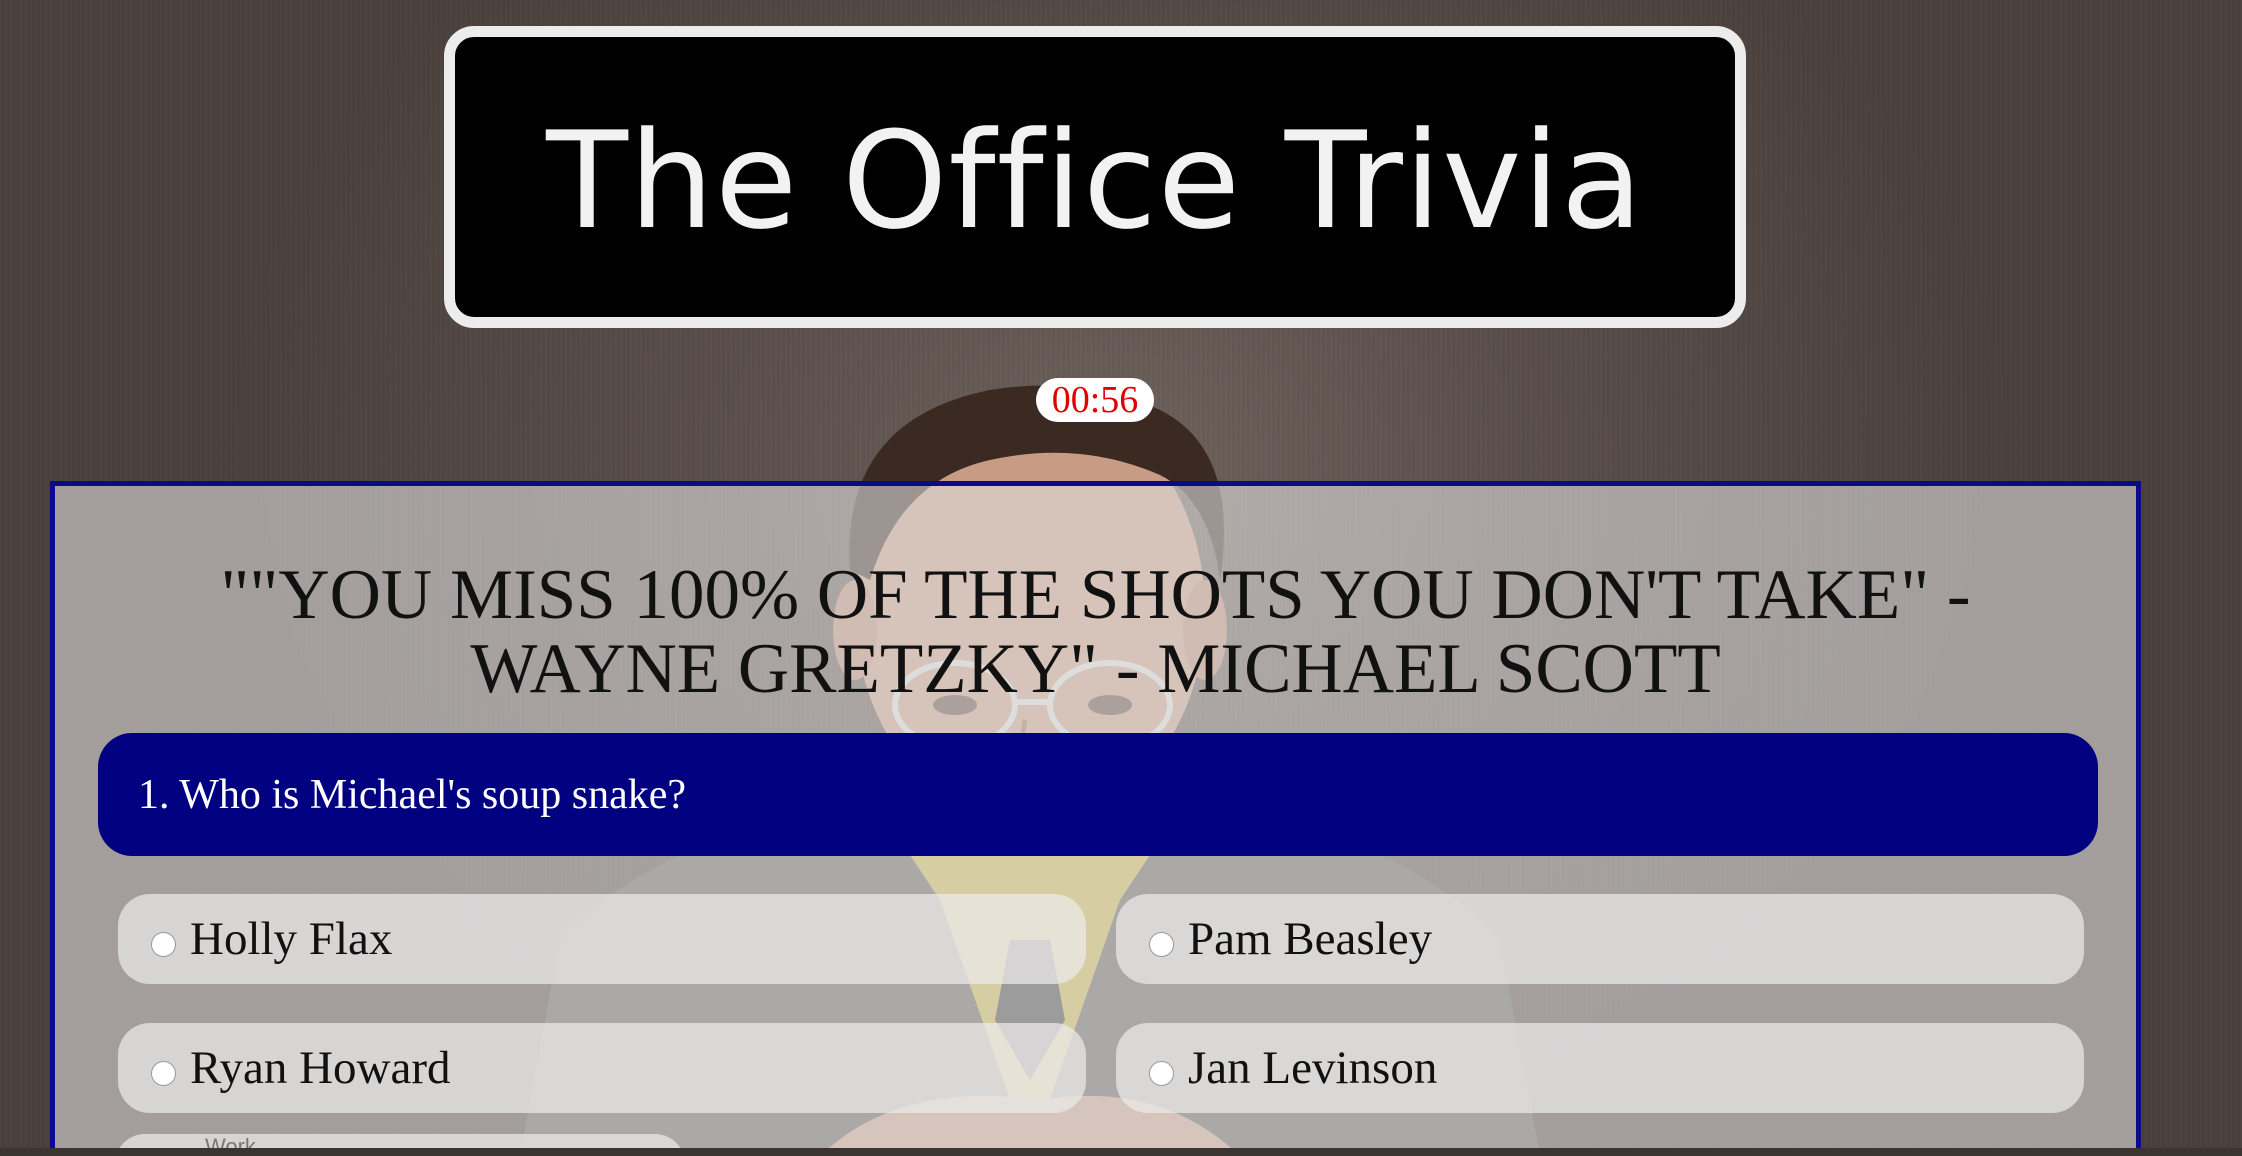 The width and height of the screenshot is (2242, 1156). Describe the element at coordinates (412, 794) in the screenshot. I see `question-text: 1. Who is Michael's soup snake?` at that location.